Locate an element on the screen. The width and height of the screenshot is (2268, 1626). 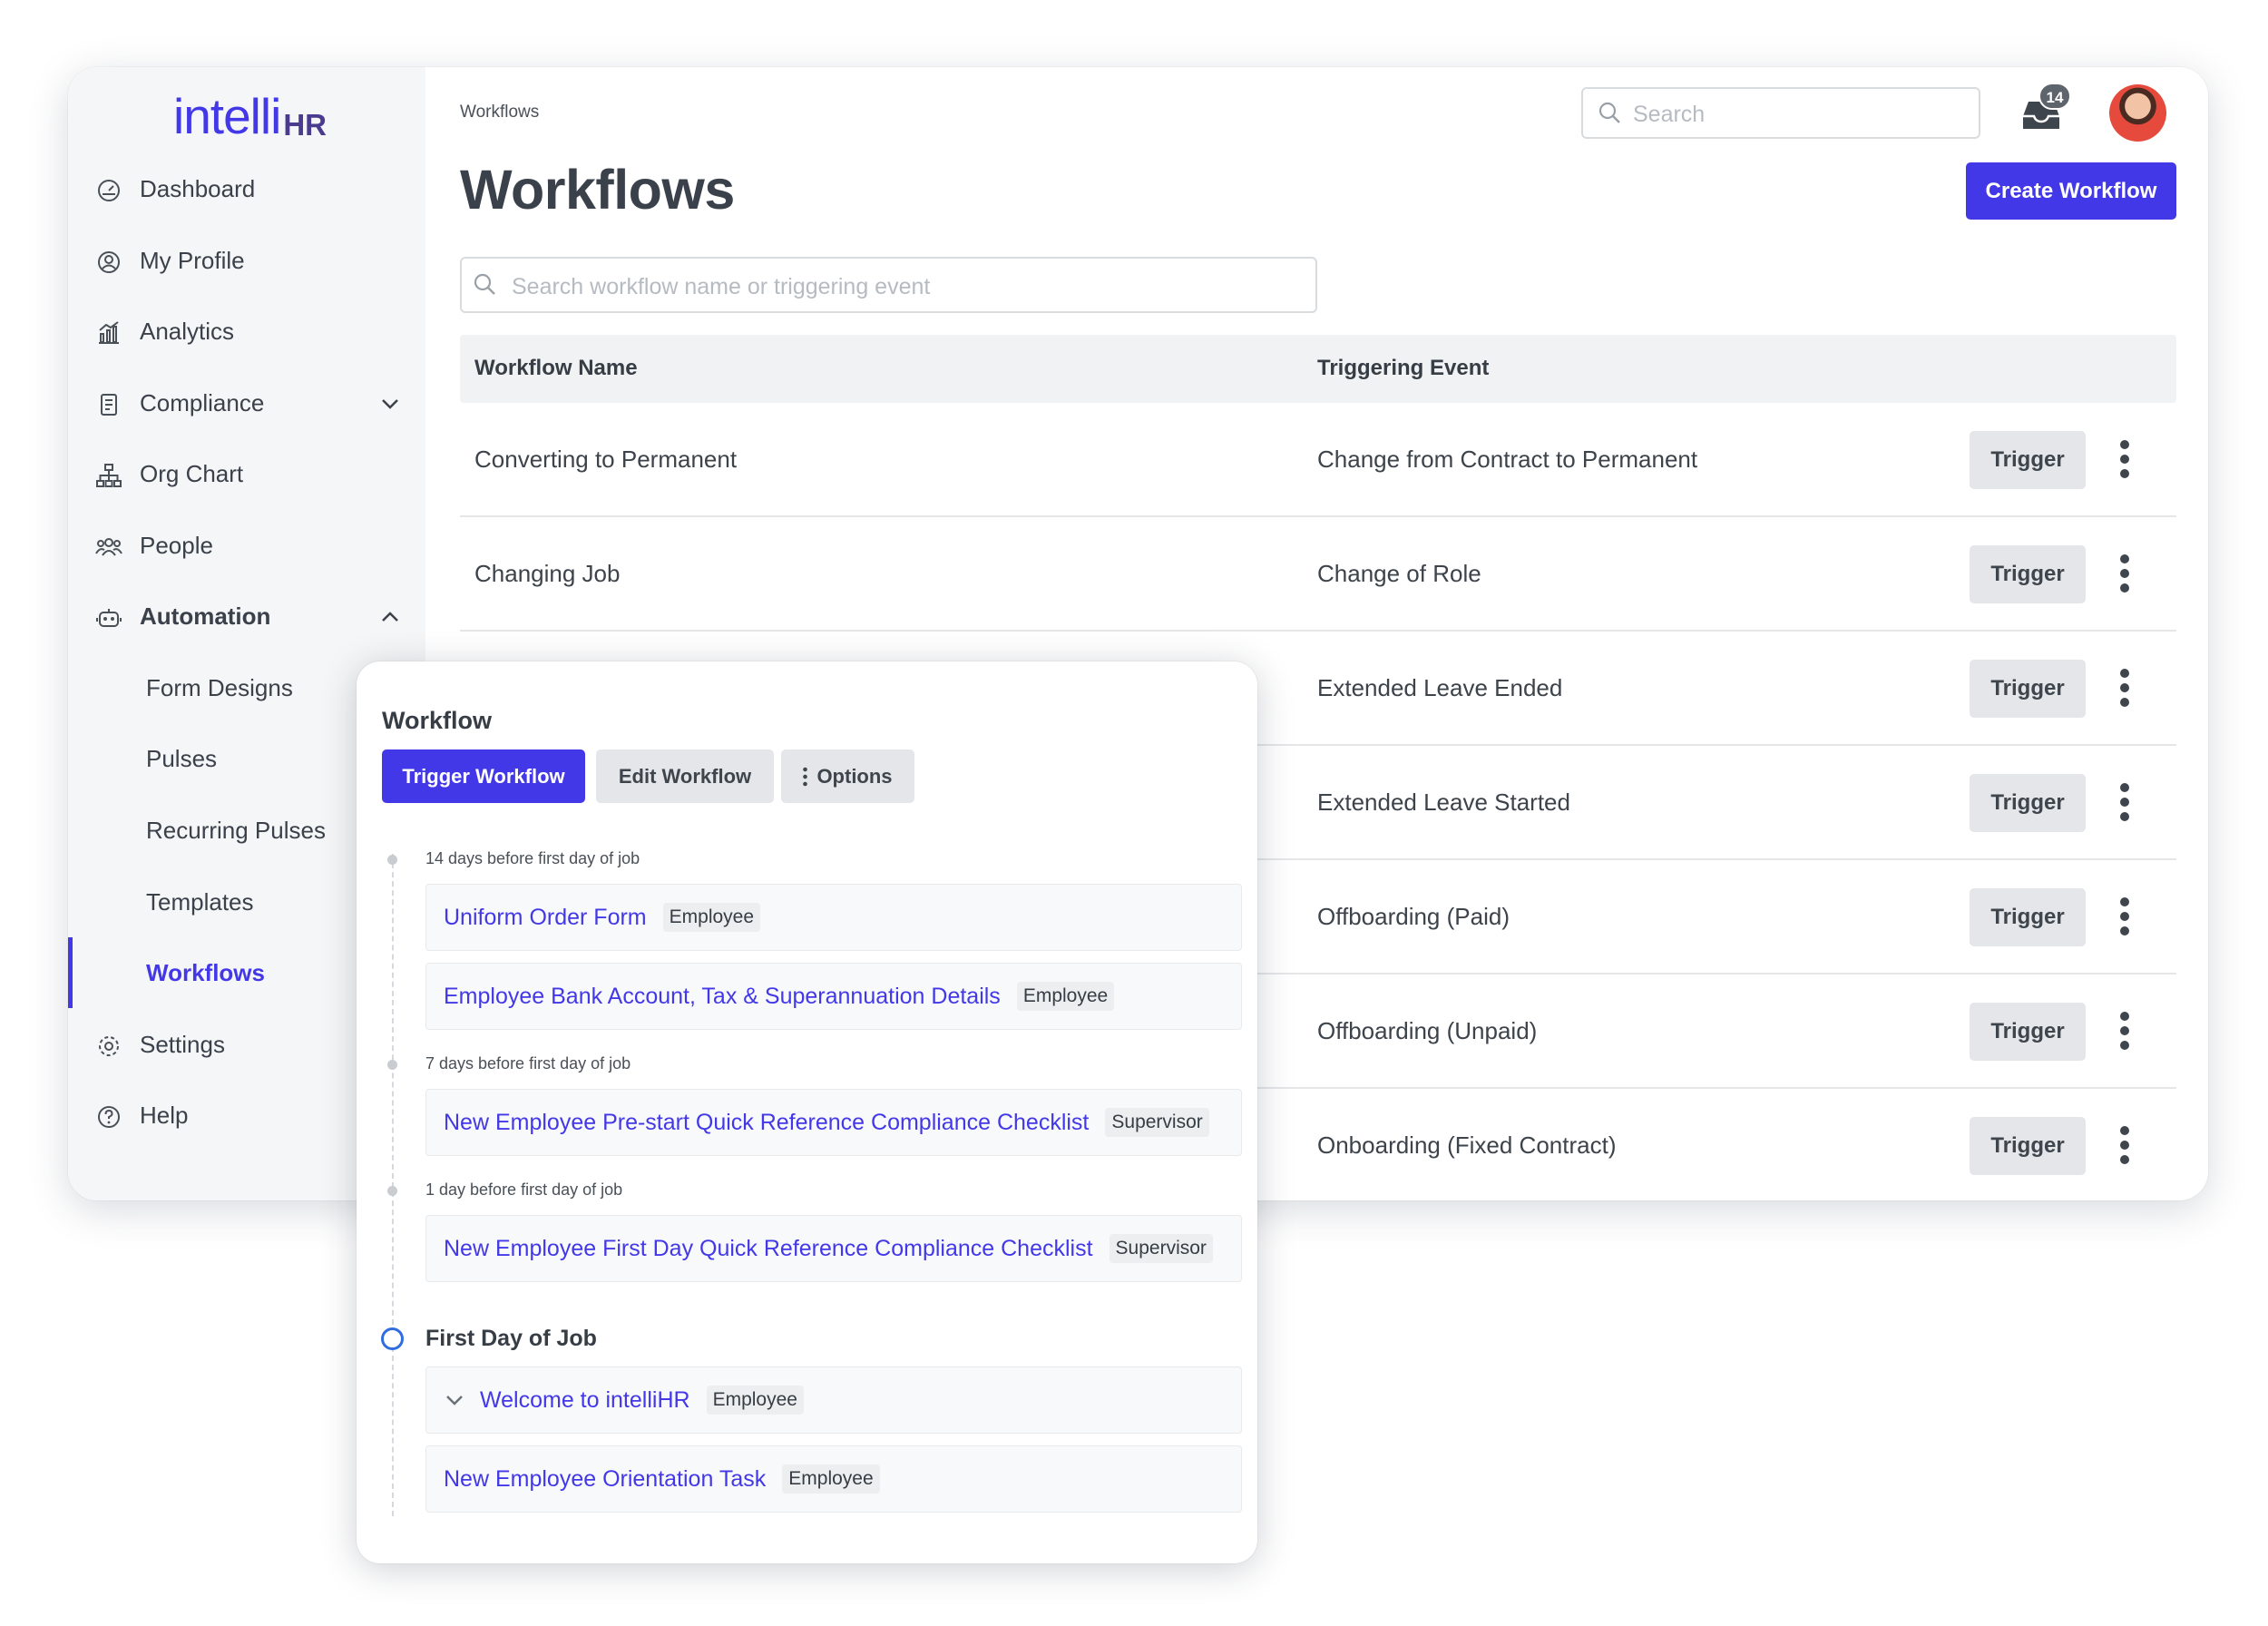
search-placeholder: Search is located at coordinates (1670, 114).